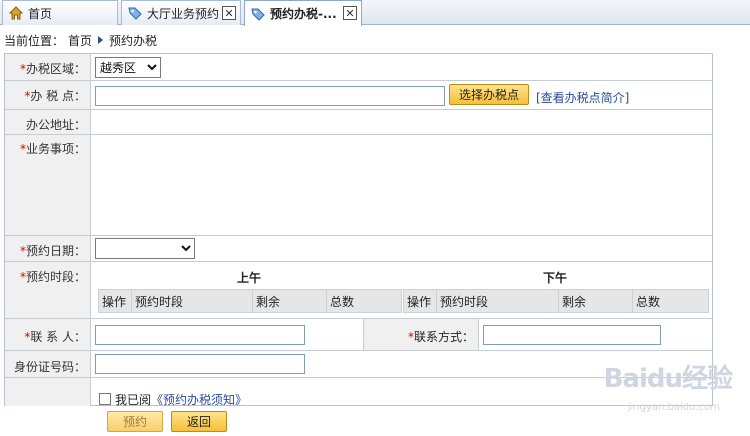  What do you see at coordinates (128, 67) in the screenshot?
I see `district-select: 越秀区` at bounding box center [128, 67].